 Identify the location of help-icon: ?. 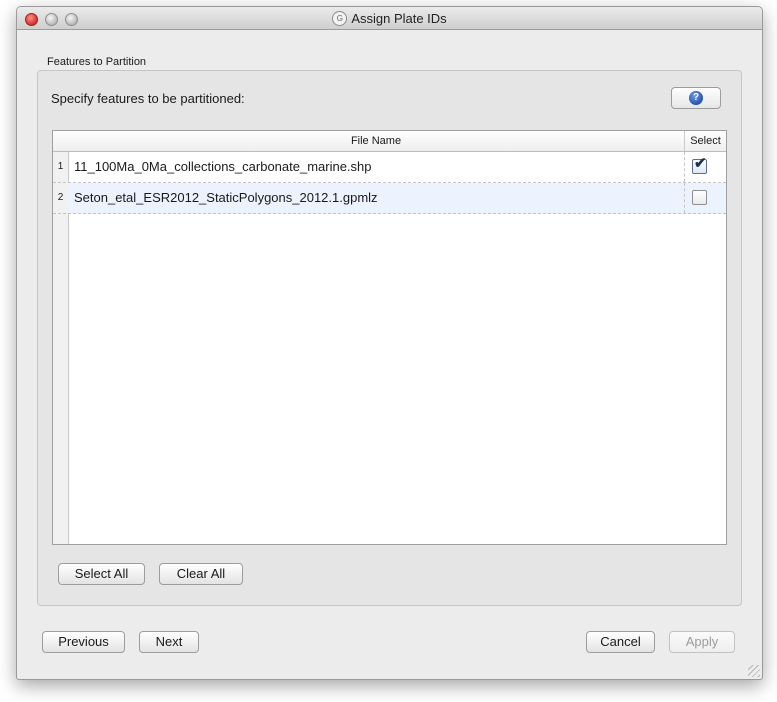
(696, 98).